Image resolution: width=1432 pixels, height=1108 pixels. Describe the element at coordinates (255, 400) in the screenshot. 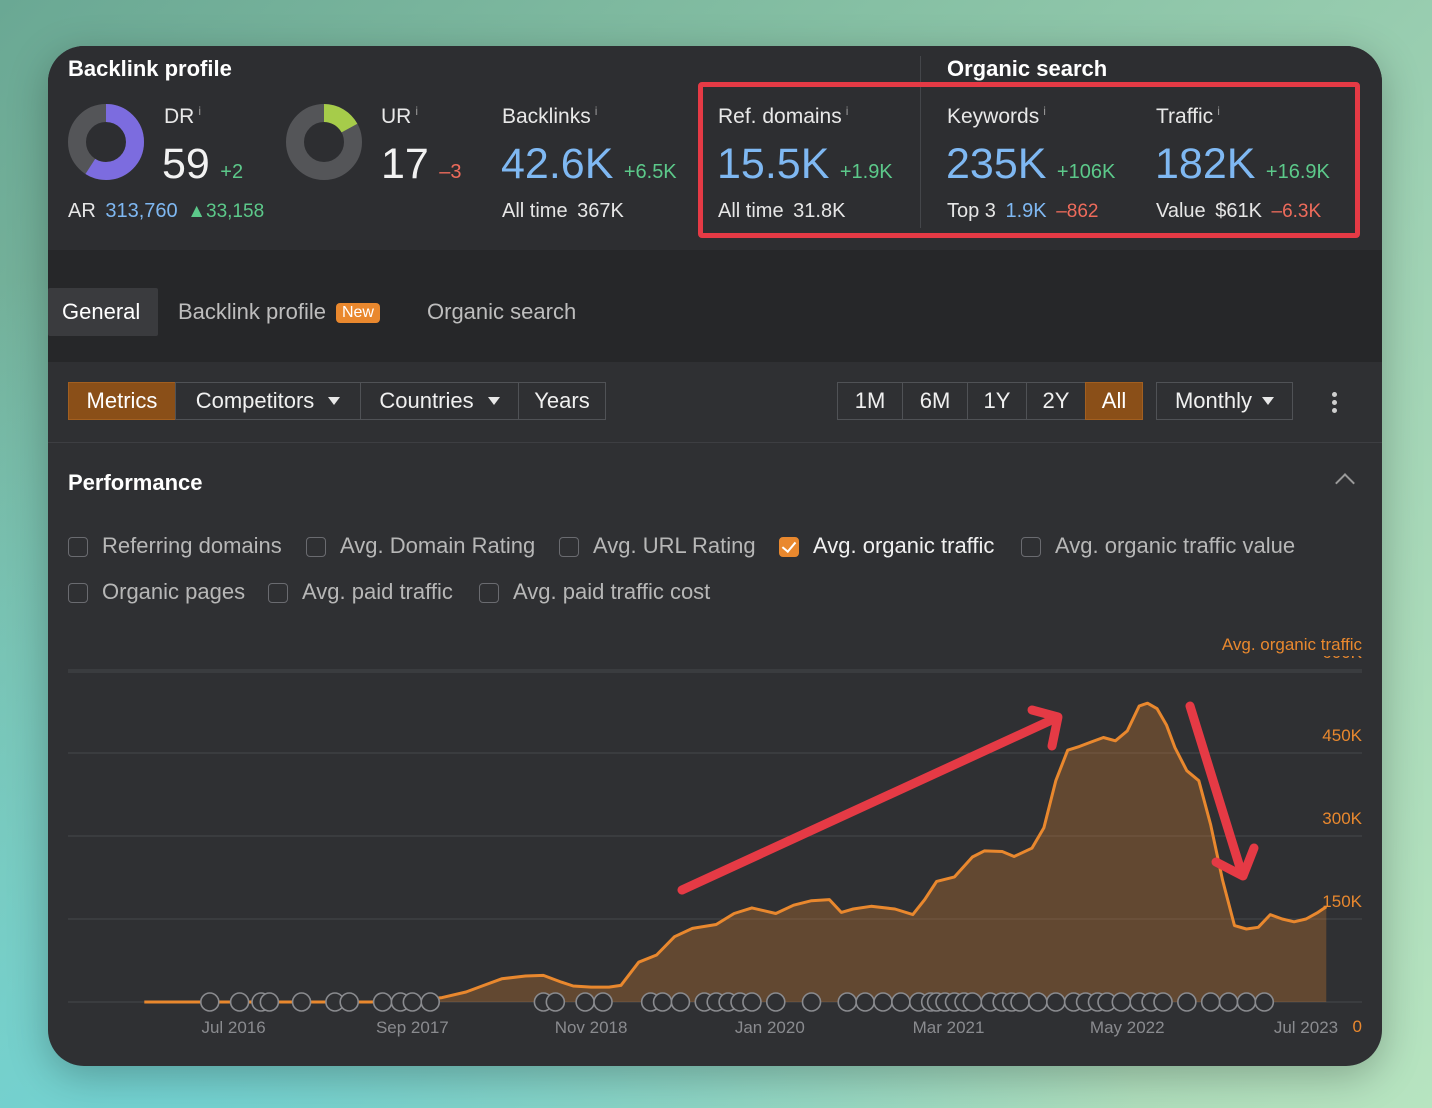

I see `competitors-label: Competitors` at that location.